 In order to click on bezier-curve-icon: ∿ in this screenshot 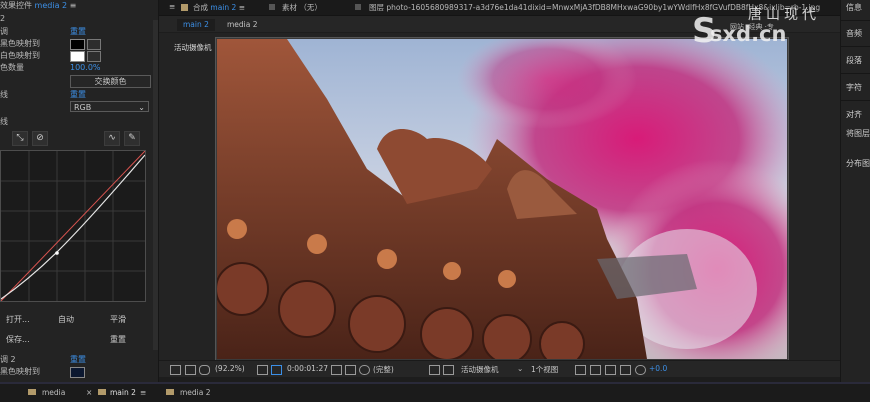, I will do `click(112, 138)`.